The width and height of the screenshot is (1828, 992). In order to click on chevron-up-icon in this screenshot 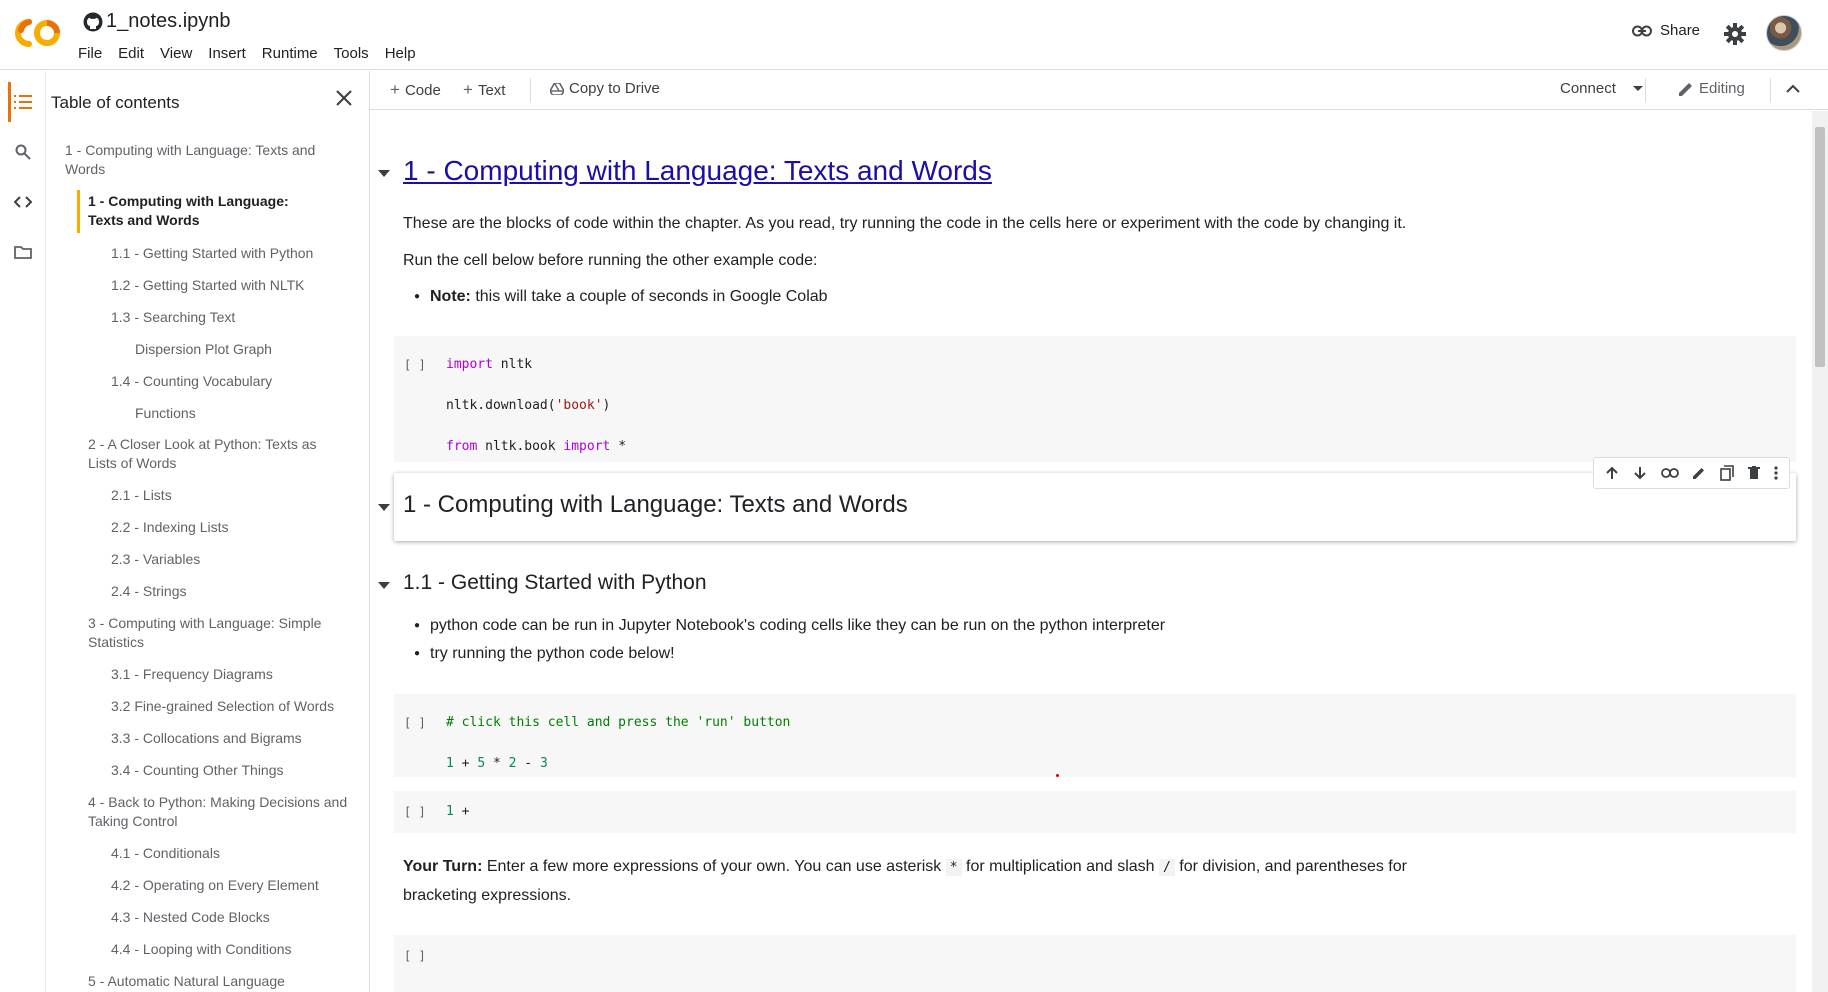, I will do `click(1793, 89)`.